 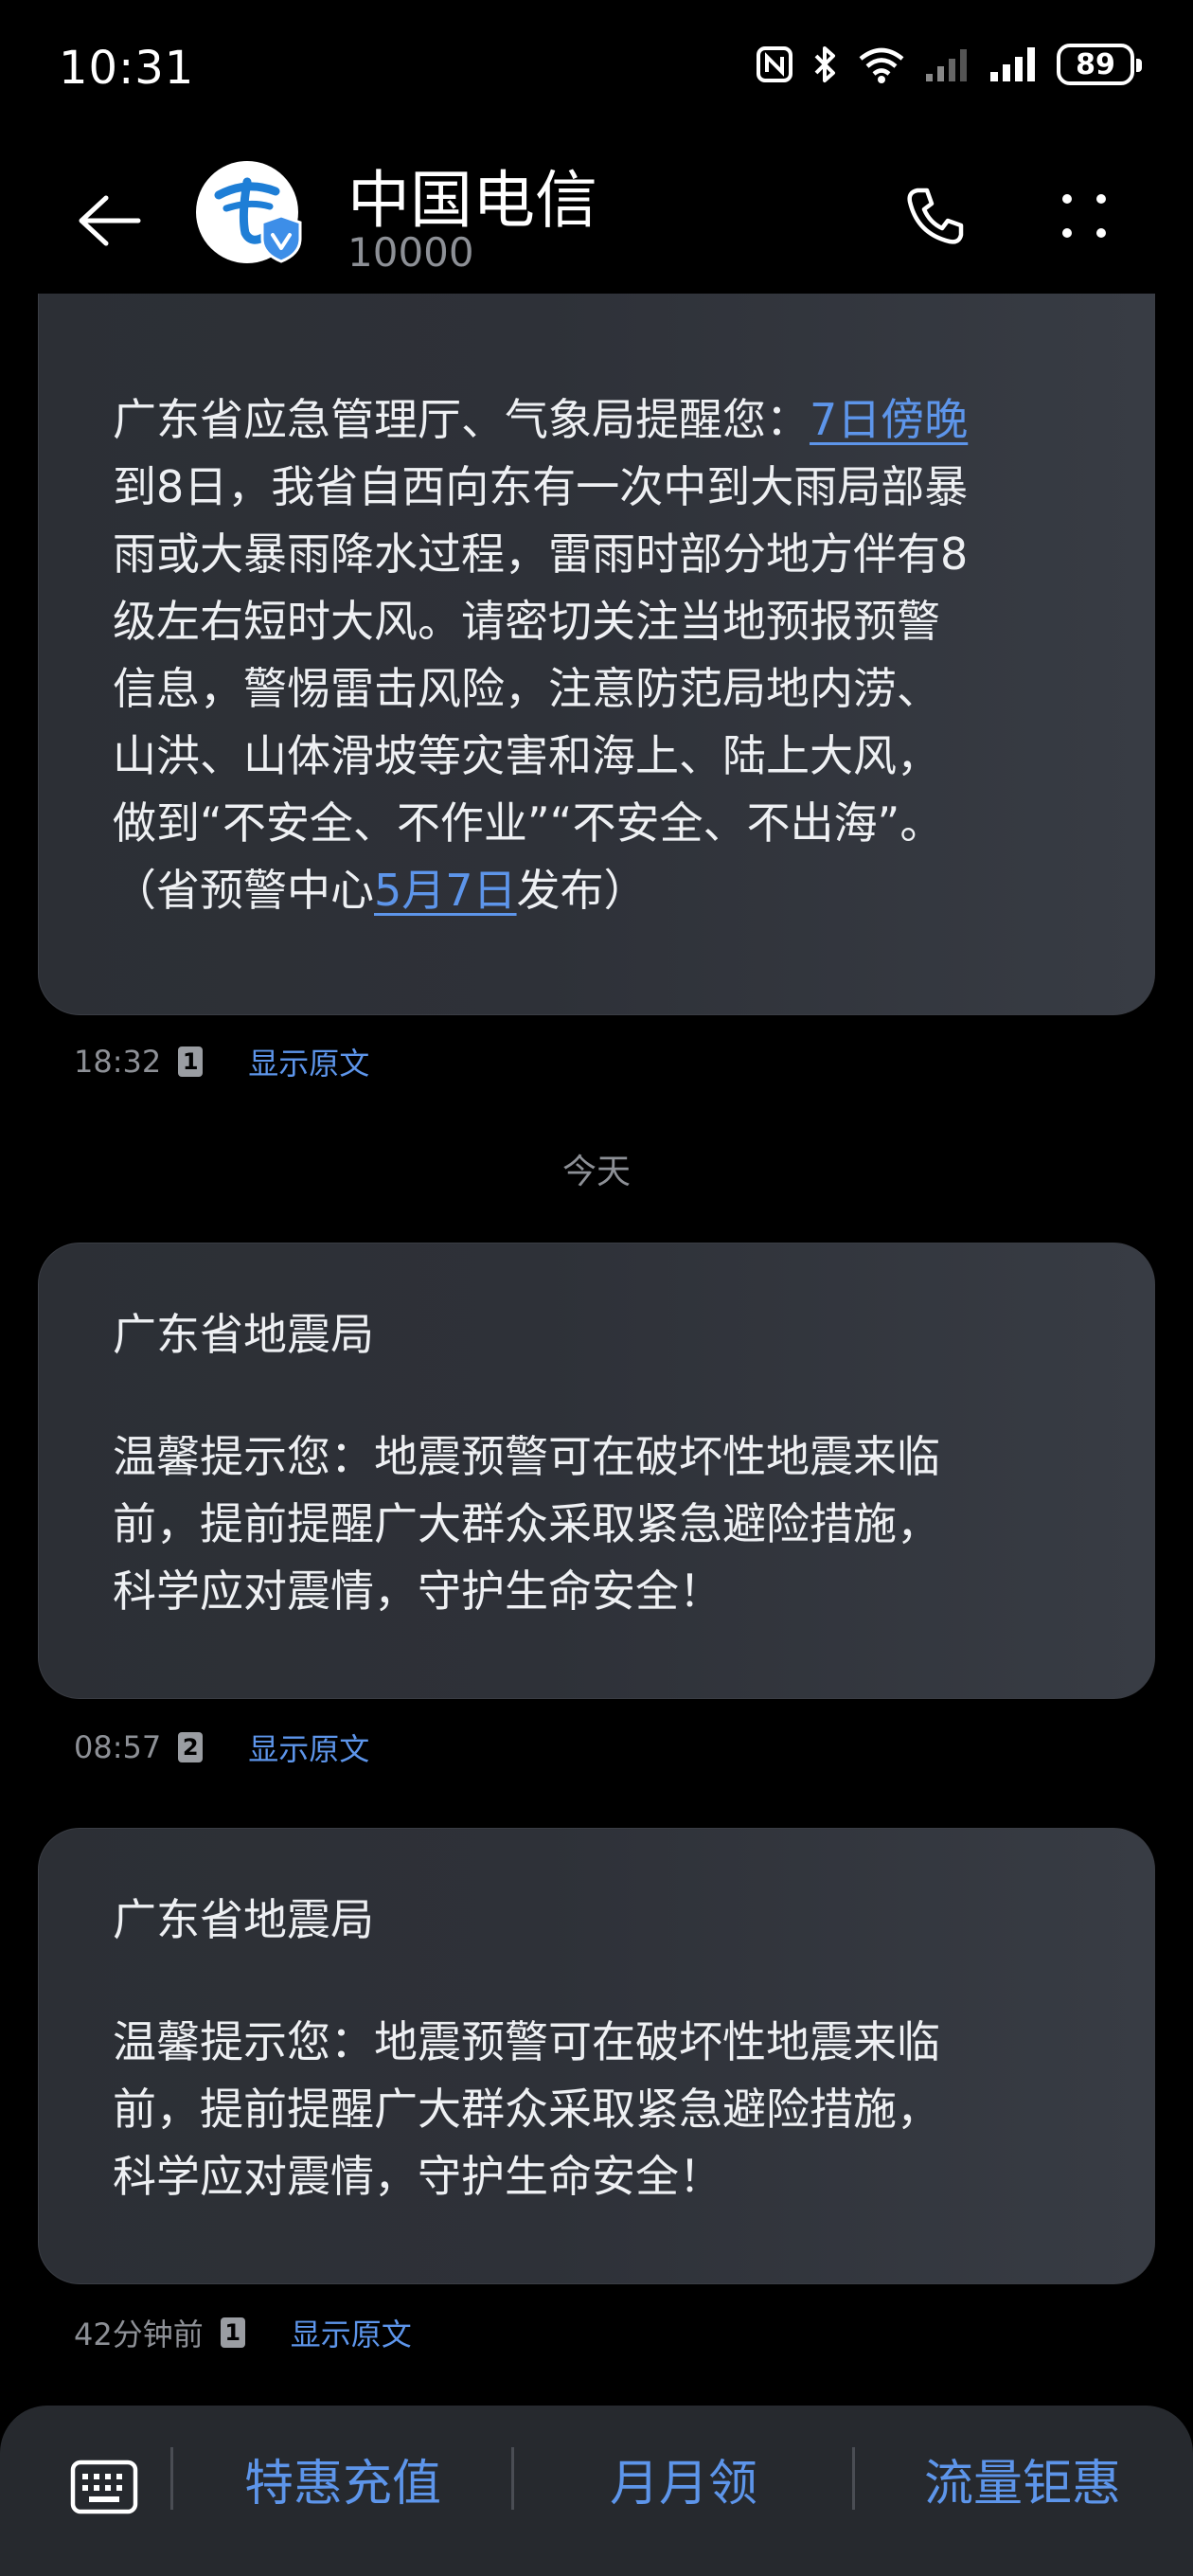 What do you see at coordinates (541, 554) in the screenshot?
I see `message-line: 雨或大暴雨降水过程，雷雨时部分地方伴有8` at bounding box center [541, 554].